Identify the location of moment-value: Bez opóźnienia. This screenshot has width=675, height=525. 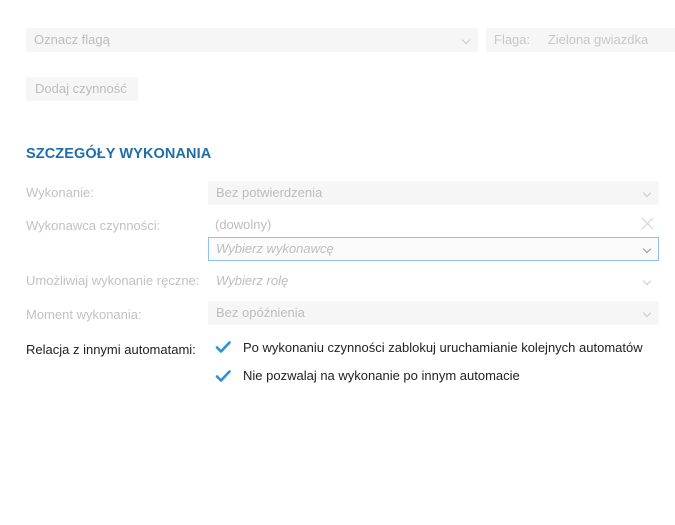
(260, 312).